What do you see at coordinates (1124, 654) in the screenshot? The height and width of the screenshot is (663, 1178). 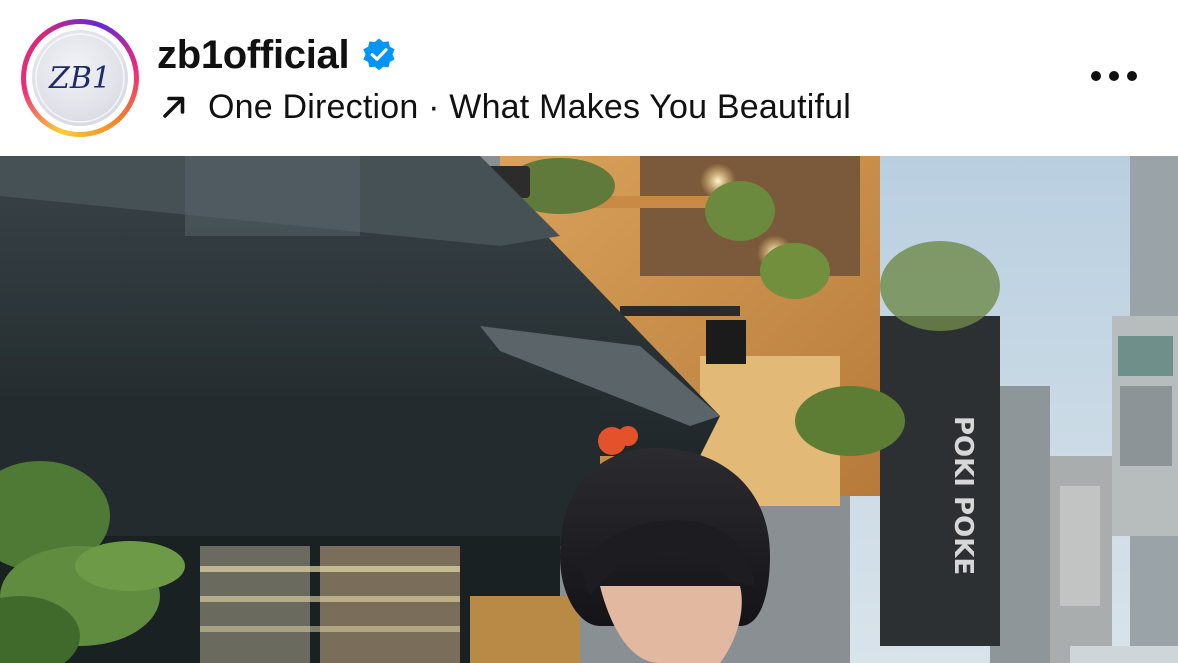 I see `street-rail` at bounding box center [1124, 654].